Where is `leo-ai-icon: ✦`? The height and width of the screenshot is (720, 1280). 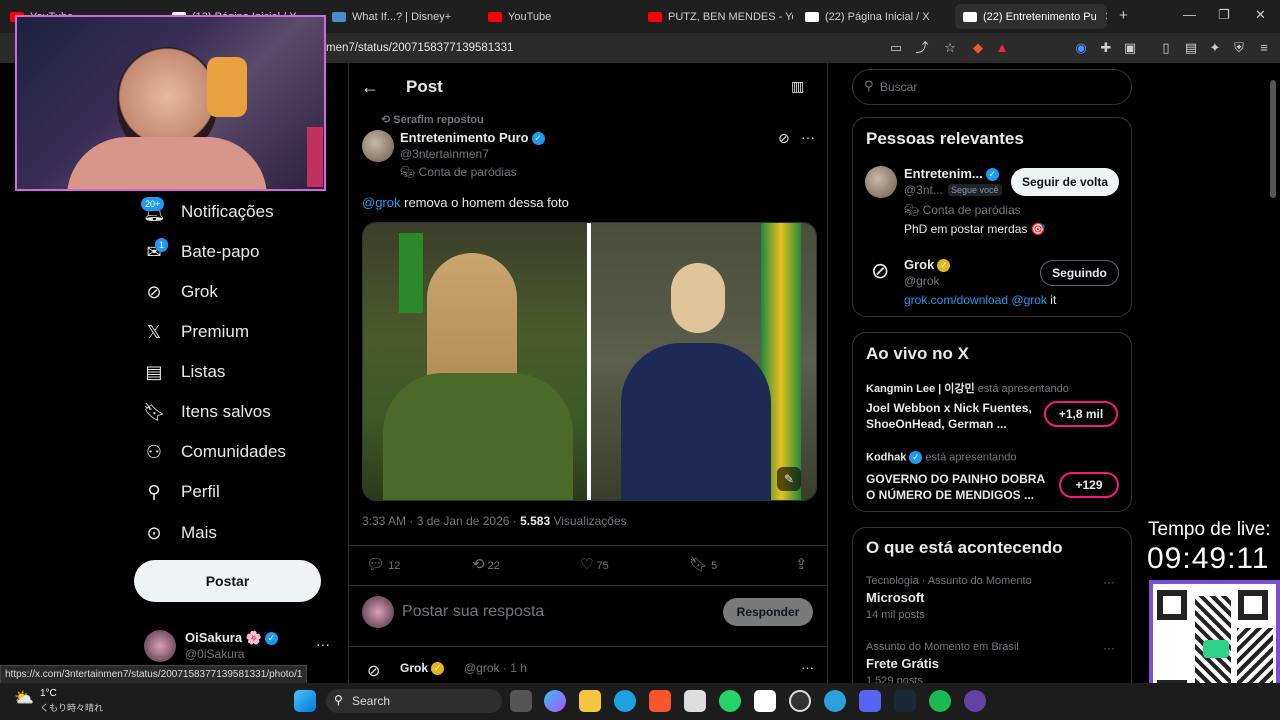 leo-ai-icon: ✦ is located at coordinates (1215, 48).